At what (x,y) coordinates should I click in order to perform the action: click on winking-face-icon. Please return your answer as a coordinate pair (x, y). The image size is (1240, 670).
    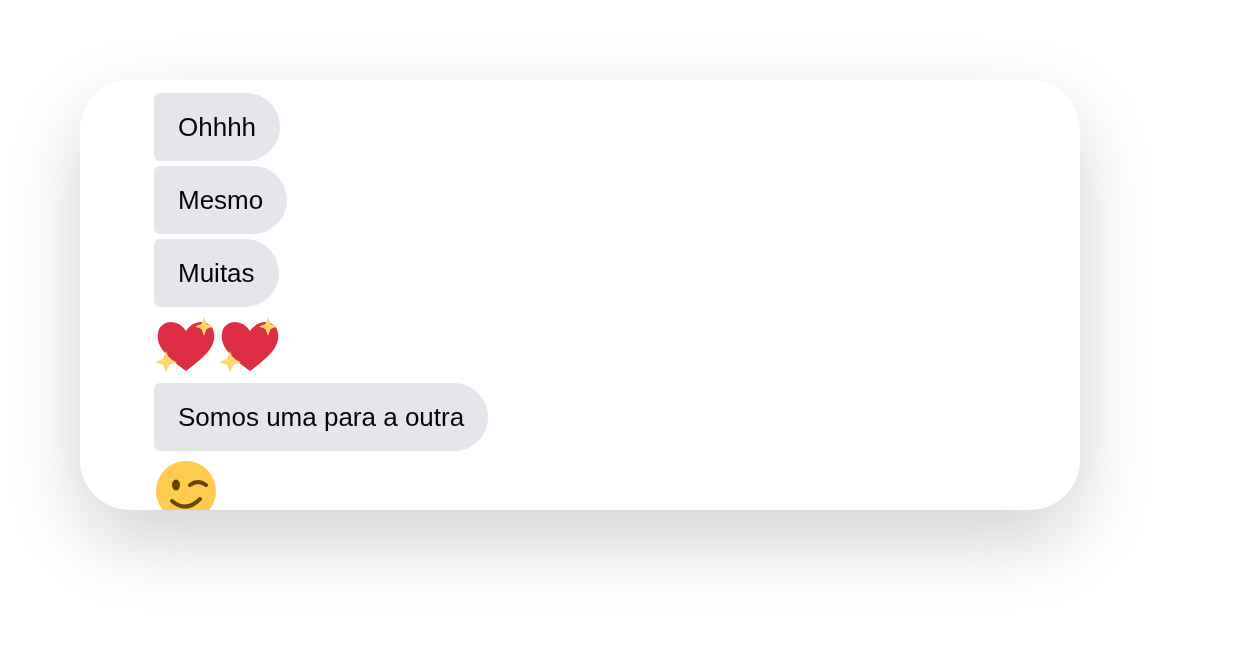
    Looking at the image, I should click on (186, 484).